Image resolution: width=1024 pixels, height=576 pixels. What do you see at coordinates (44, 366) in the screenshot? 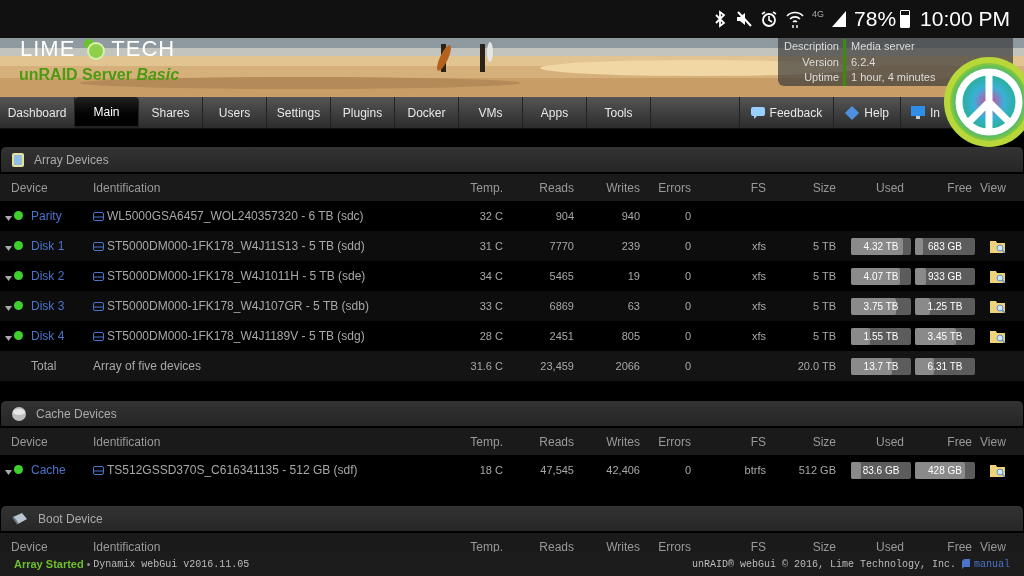
I see `total-label: Total` at bounding box center [44, 366].